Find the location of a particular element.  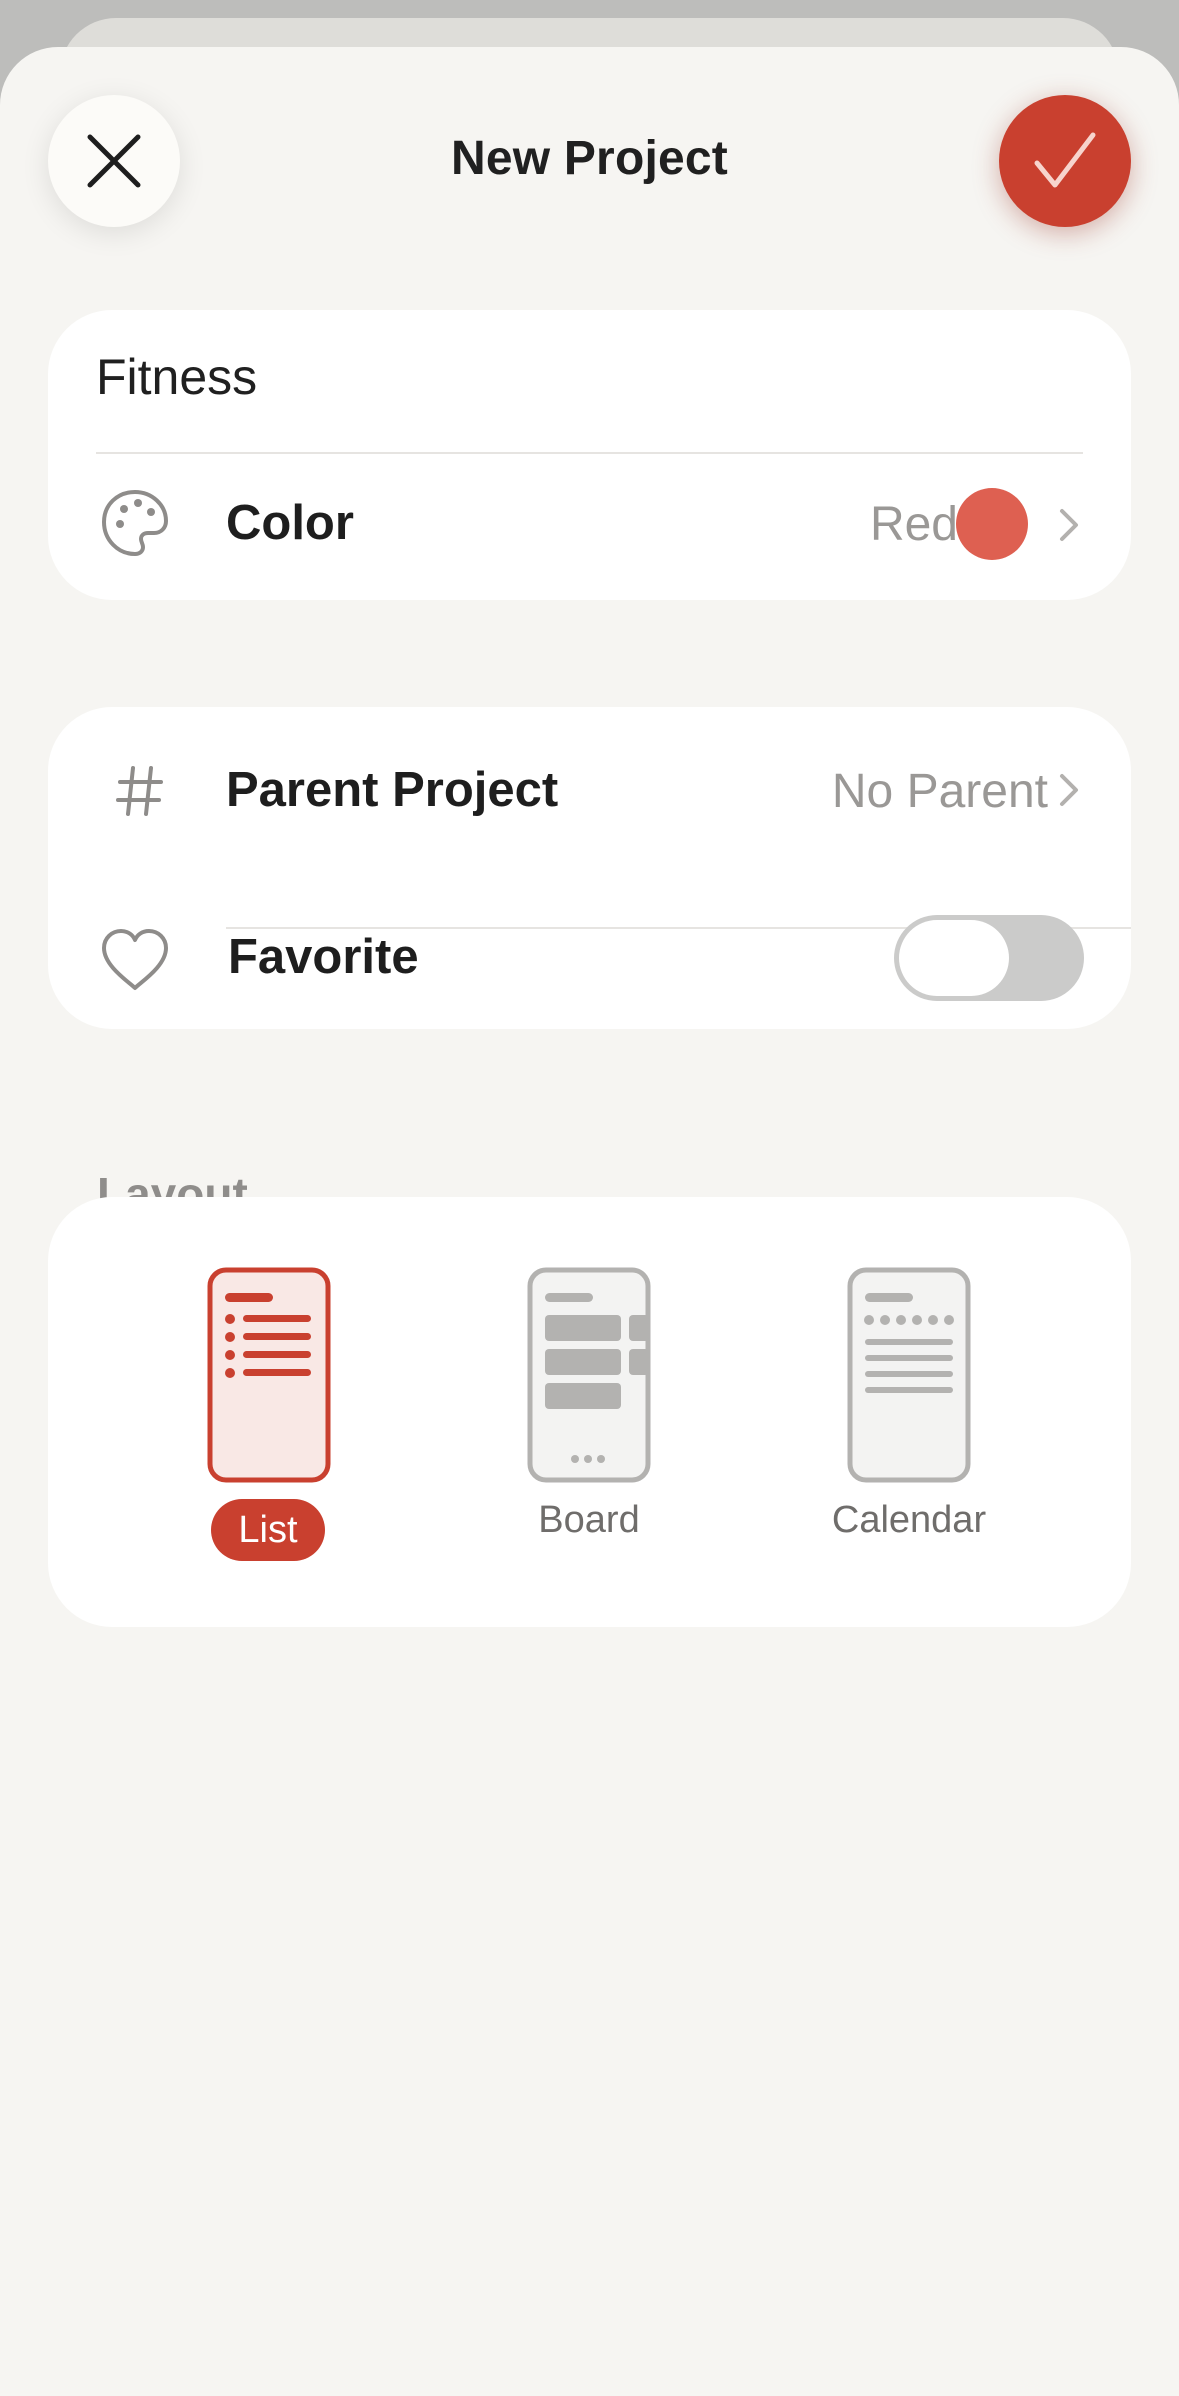

layout-option-calendar: Calendar is located at coordinates (909, 1422).